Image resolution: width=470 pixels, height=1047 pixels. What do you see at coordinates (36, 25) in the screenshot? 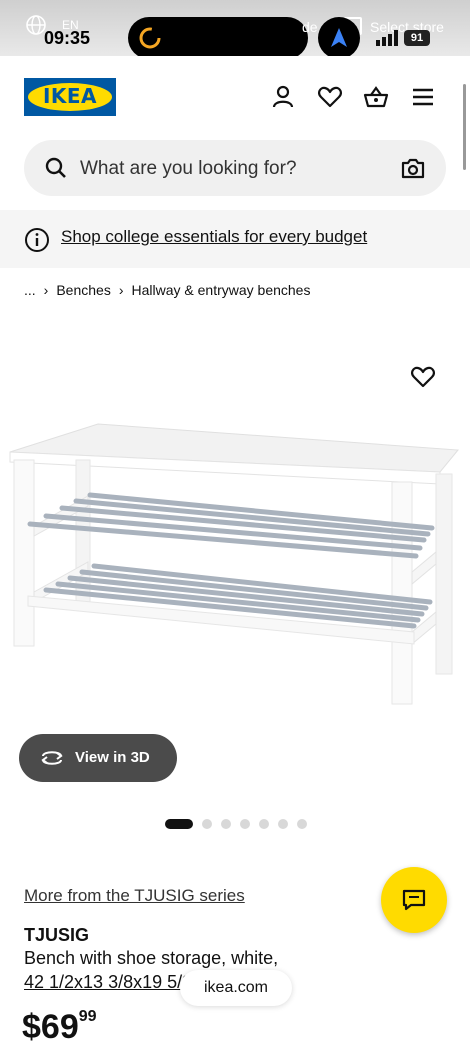
I see `globe-icon` at bounding box center [36, 25].